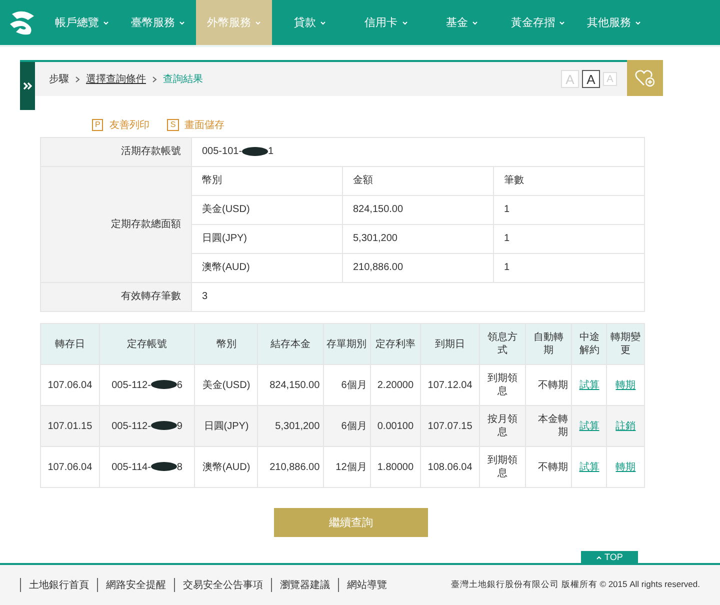 The width and height of the screenshot is (720, 605). Describe the element at coordinates (70, 426) in the screenshot. I see `table-cell: 107.01.15` at that location.